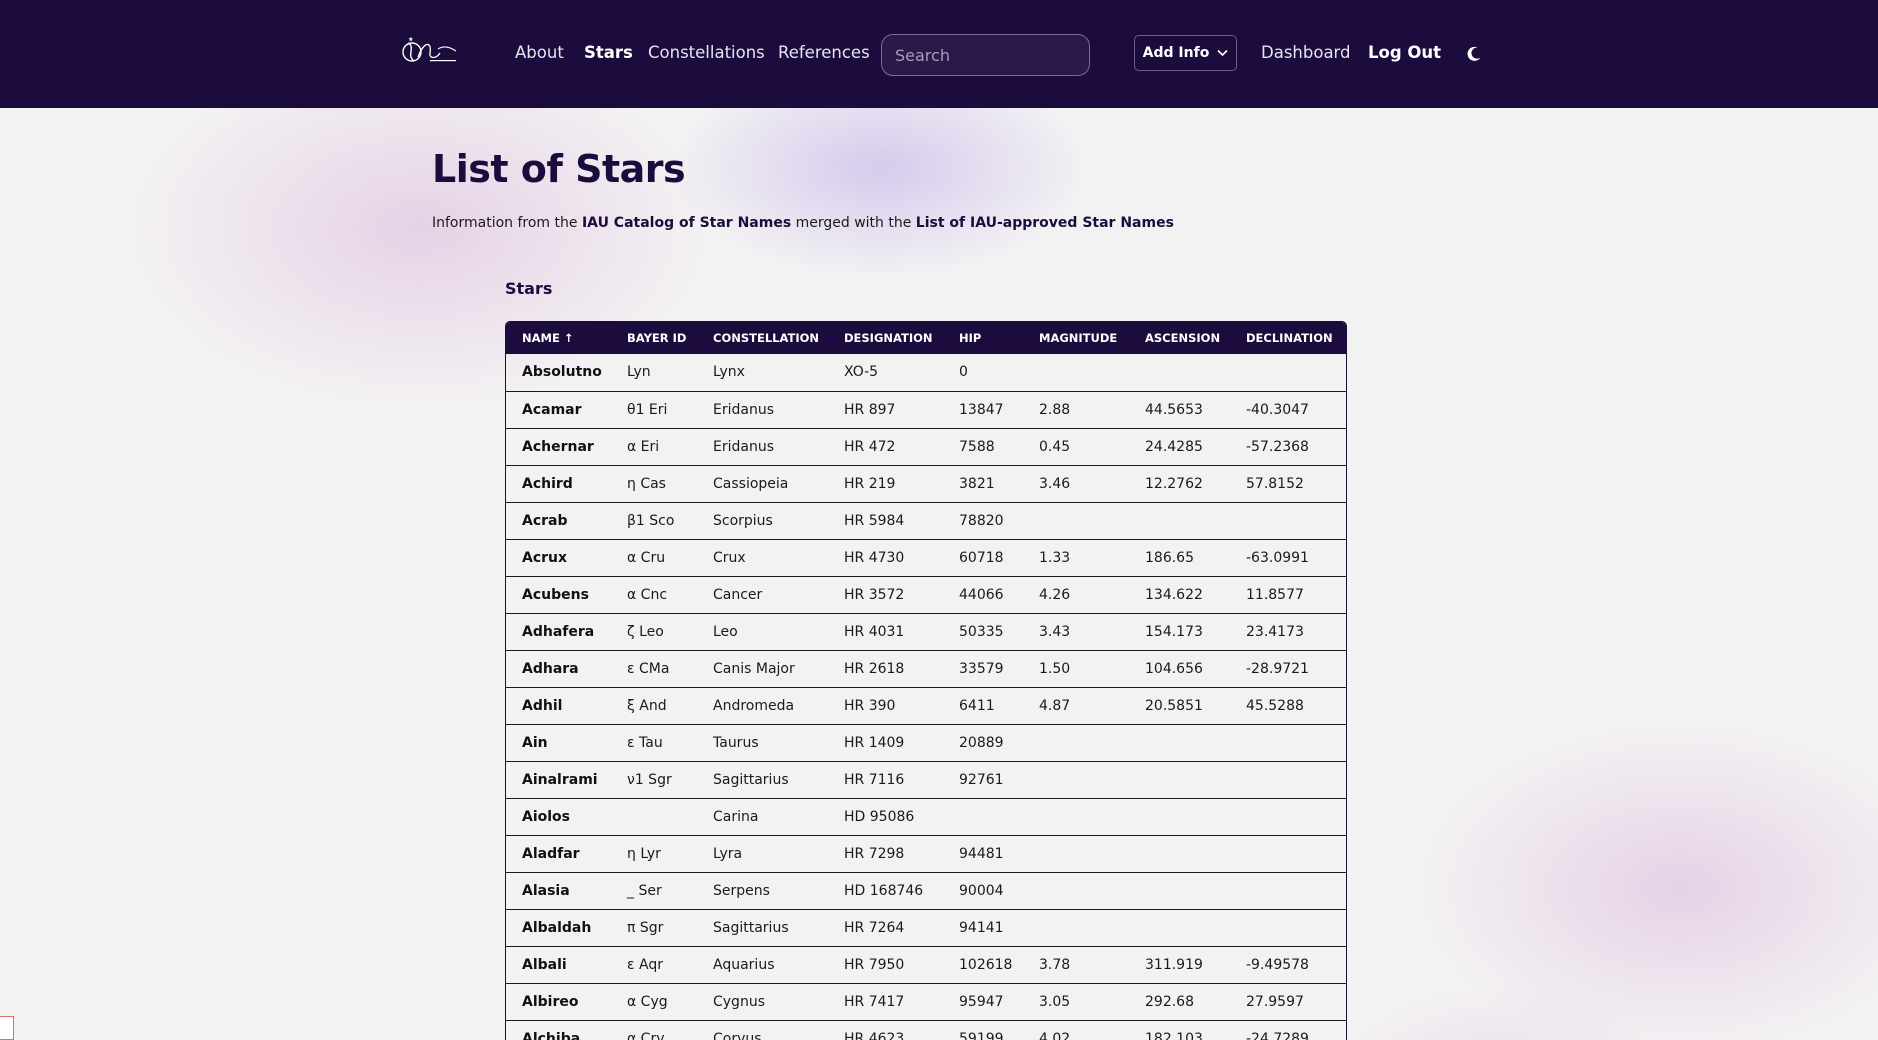 The width and height of the screenshot is (1878, 1040). Describe the element at coordinates (558, 594) in the screenshot. I see `cell-name: Acubens` at that location.